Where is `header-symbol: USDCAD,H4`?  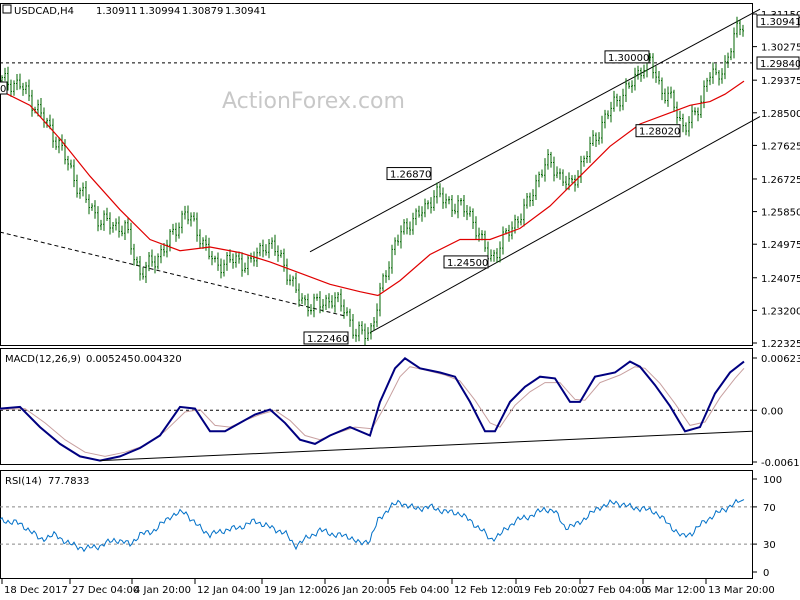
header-symbol: USDCAD,H4 is located at coordinates (44, 11).